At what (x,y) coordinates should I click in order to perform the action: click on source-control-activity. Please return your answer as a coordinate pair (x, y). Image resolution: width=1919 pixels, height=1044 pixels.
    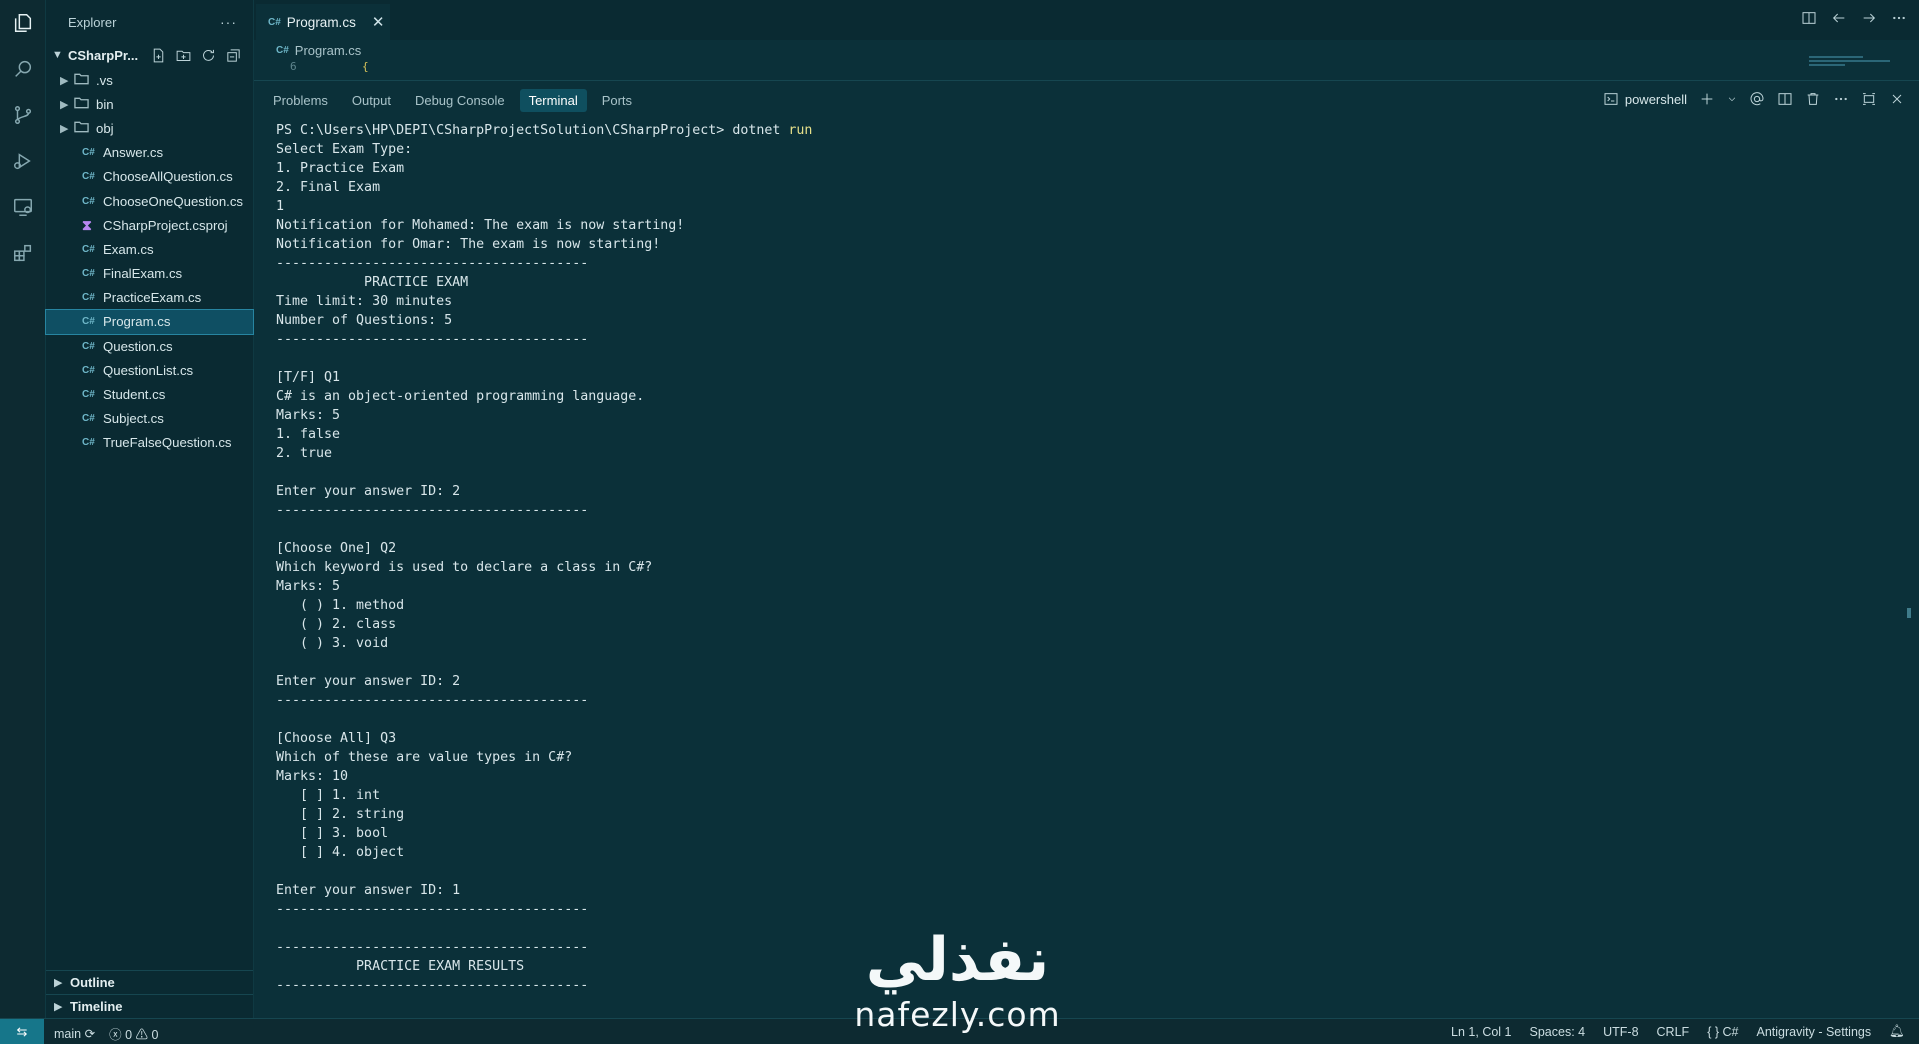
    Looking at the image, I should click on (23, 115).